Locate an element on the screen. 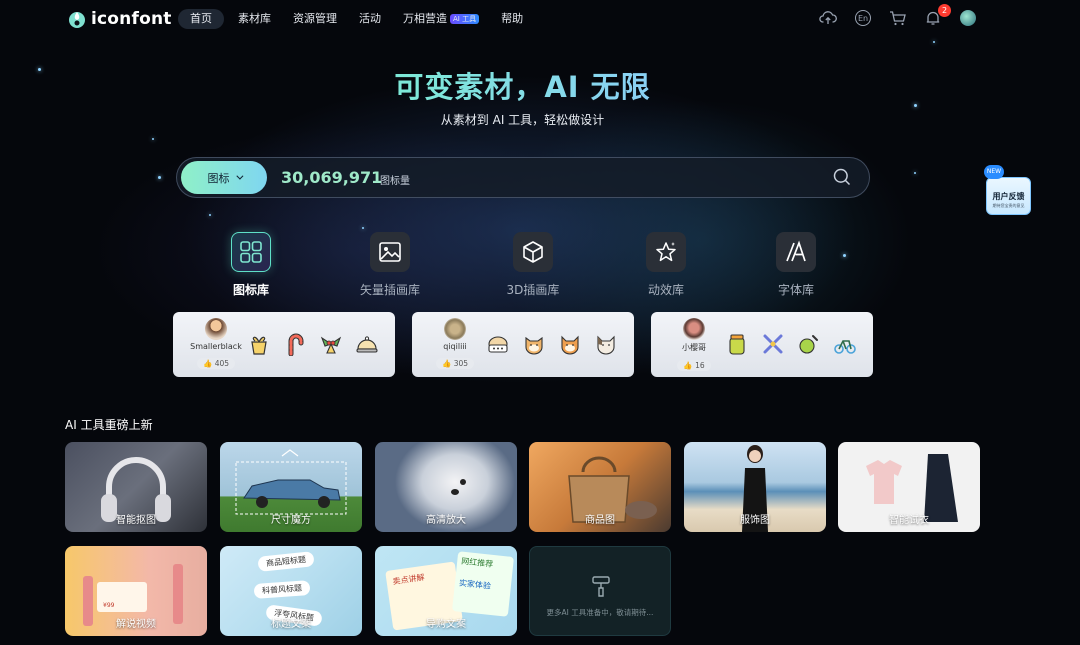  category-vector-illustration: 矢量插画库 is located at coordinates (390, 265).